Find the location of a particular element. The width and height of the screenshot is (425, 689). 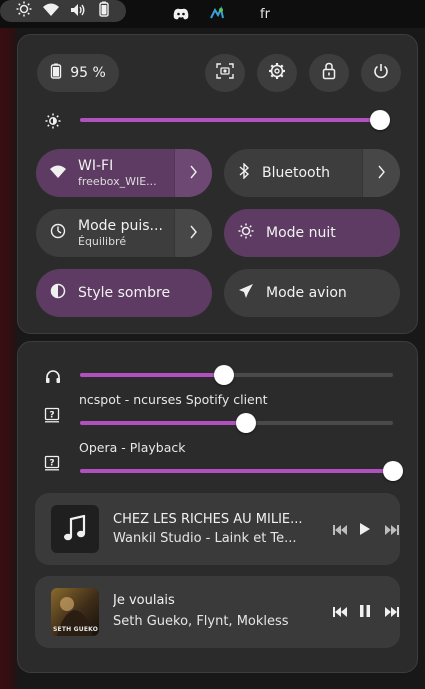

volume-icon is located at coordinates (78, 11).